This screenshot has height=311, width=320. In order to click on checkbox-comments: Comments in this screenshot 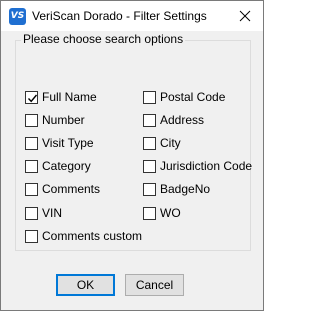, I will do `click(62, 189)`.